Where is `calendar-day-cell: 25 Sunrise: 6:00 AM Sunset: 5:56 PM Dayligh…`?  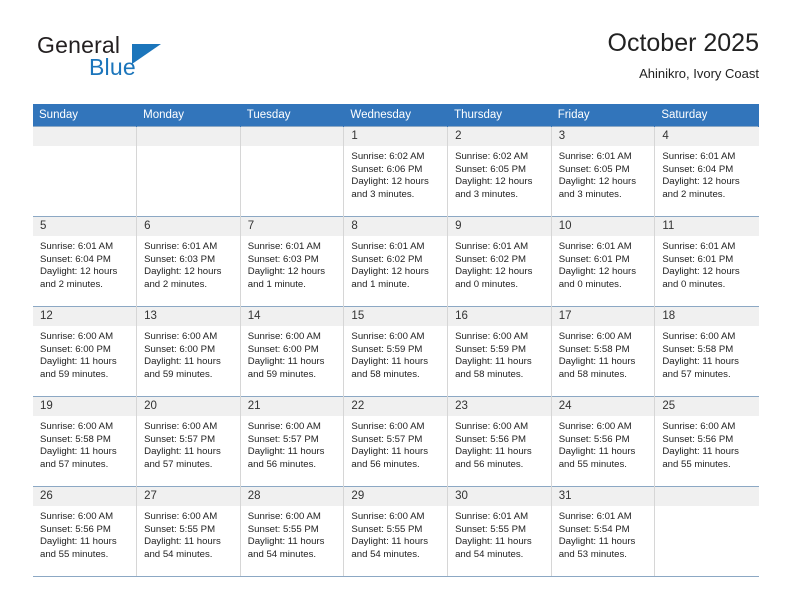 calendar-day-cell: 25 Sunrise: 6:00 AM Sunset: 5:56 PM Dayligh… is located at coordinates (706, 441).